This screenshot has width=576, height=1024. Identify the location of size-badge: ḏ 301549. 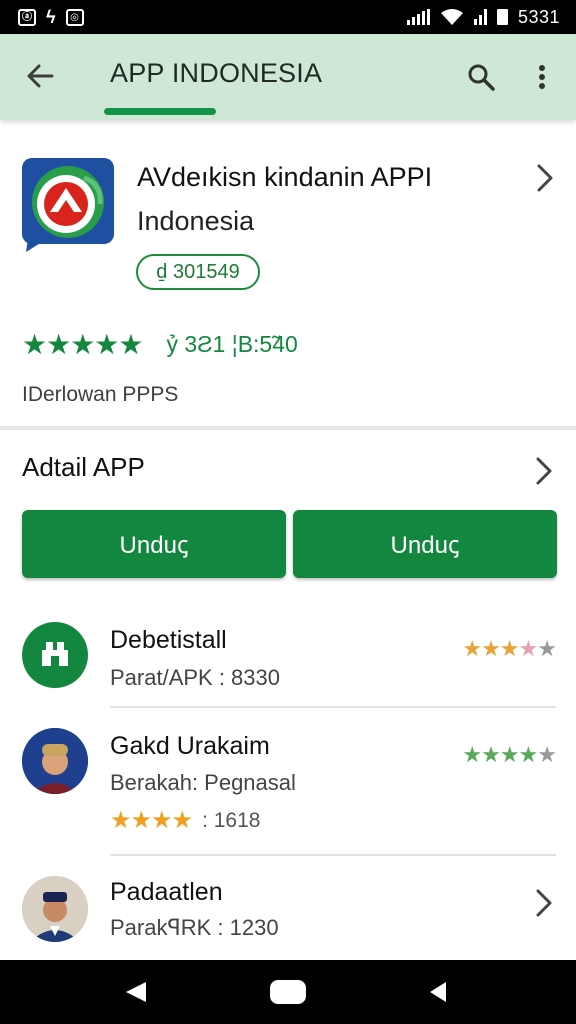
(198, 272).